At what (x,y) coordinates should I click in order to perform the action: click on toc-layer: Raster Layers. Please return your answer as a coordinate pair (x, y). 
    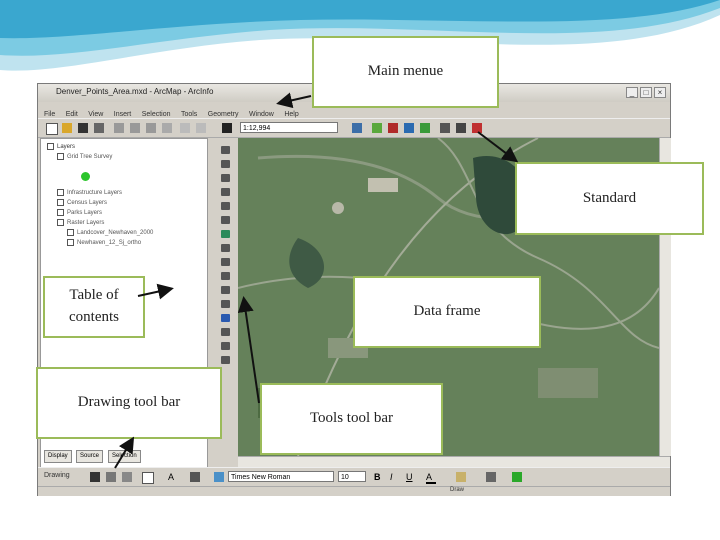
    Looking at the image, I should click on (80, 222).